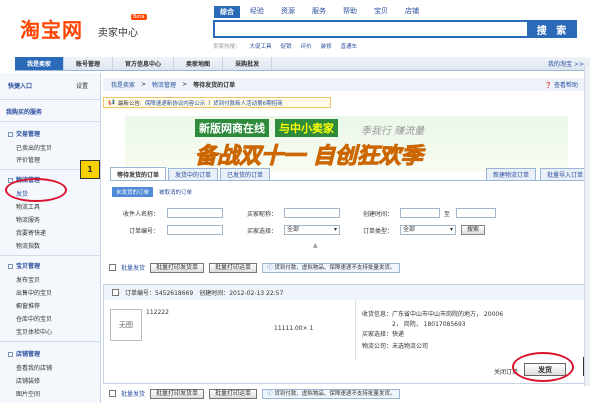 This screenshot has height=403, width=590. I want to click on hot-link: 直通车, so click(349, 46).